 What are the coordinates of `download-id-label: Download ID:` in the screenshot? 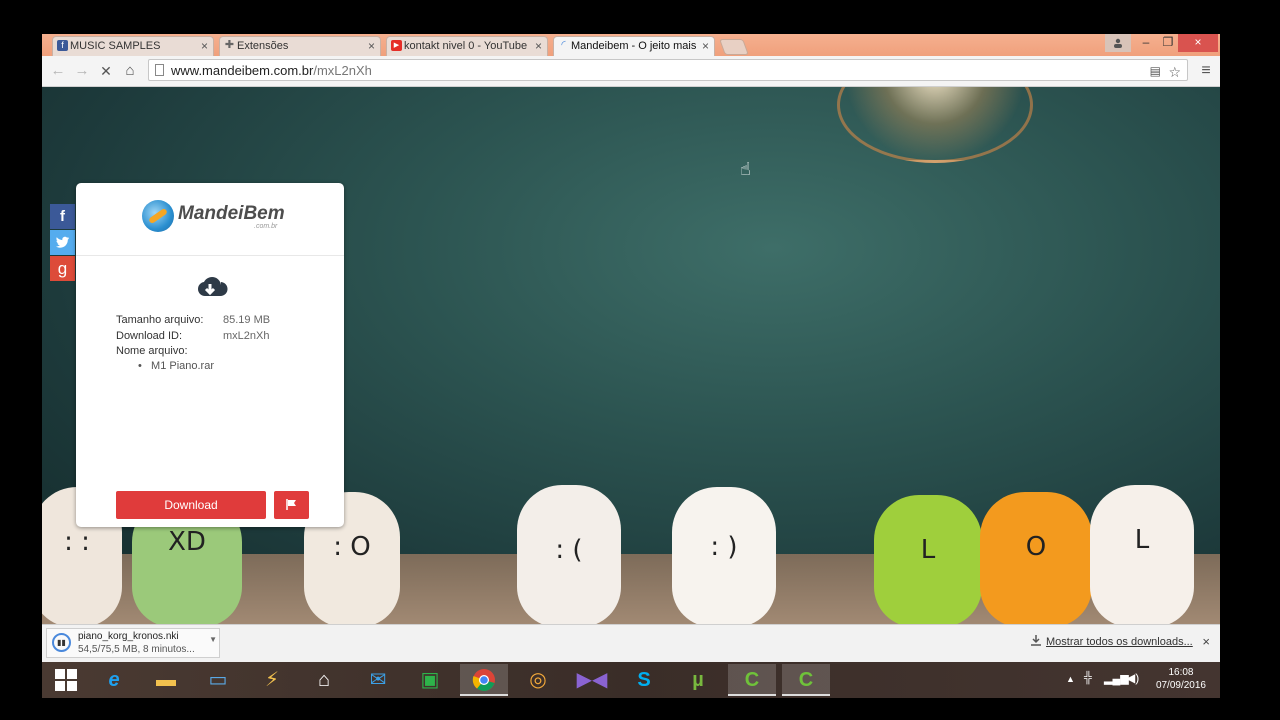 It's located at (149, 336).